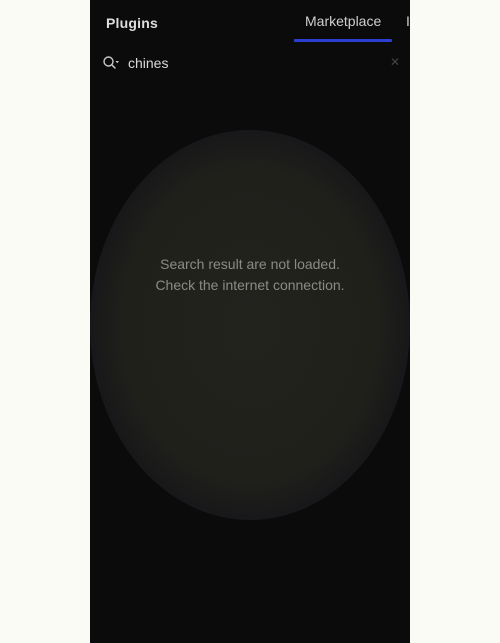 The image size is (500, 643). What do you see at coordinates (250, 264) in the screenshot?
I see `load-error-line1: Search result are not loaded.` at bounding box center [250, 264].